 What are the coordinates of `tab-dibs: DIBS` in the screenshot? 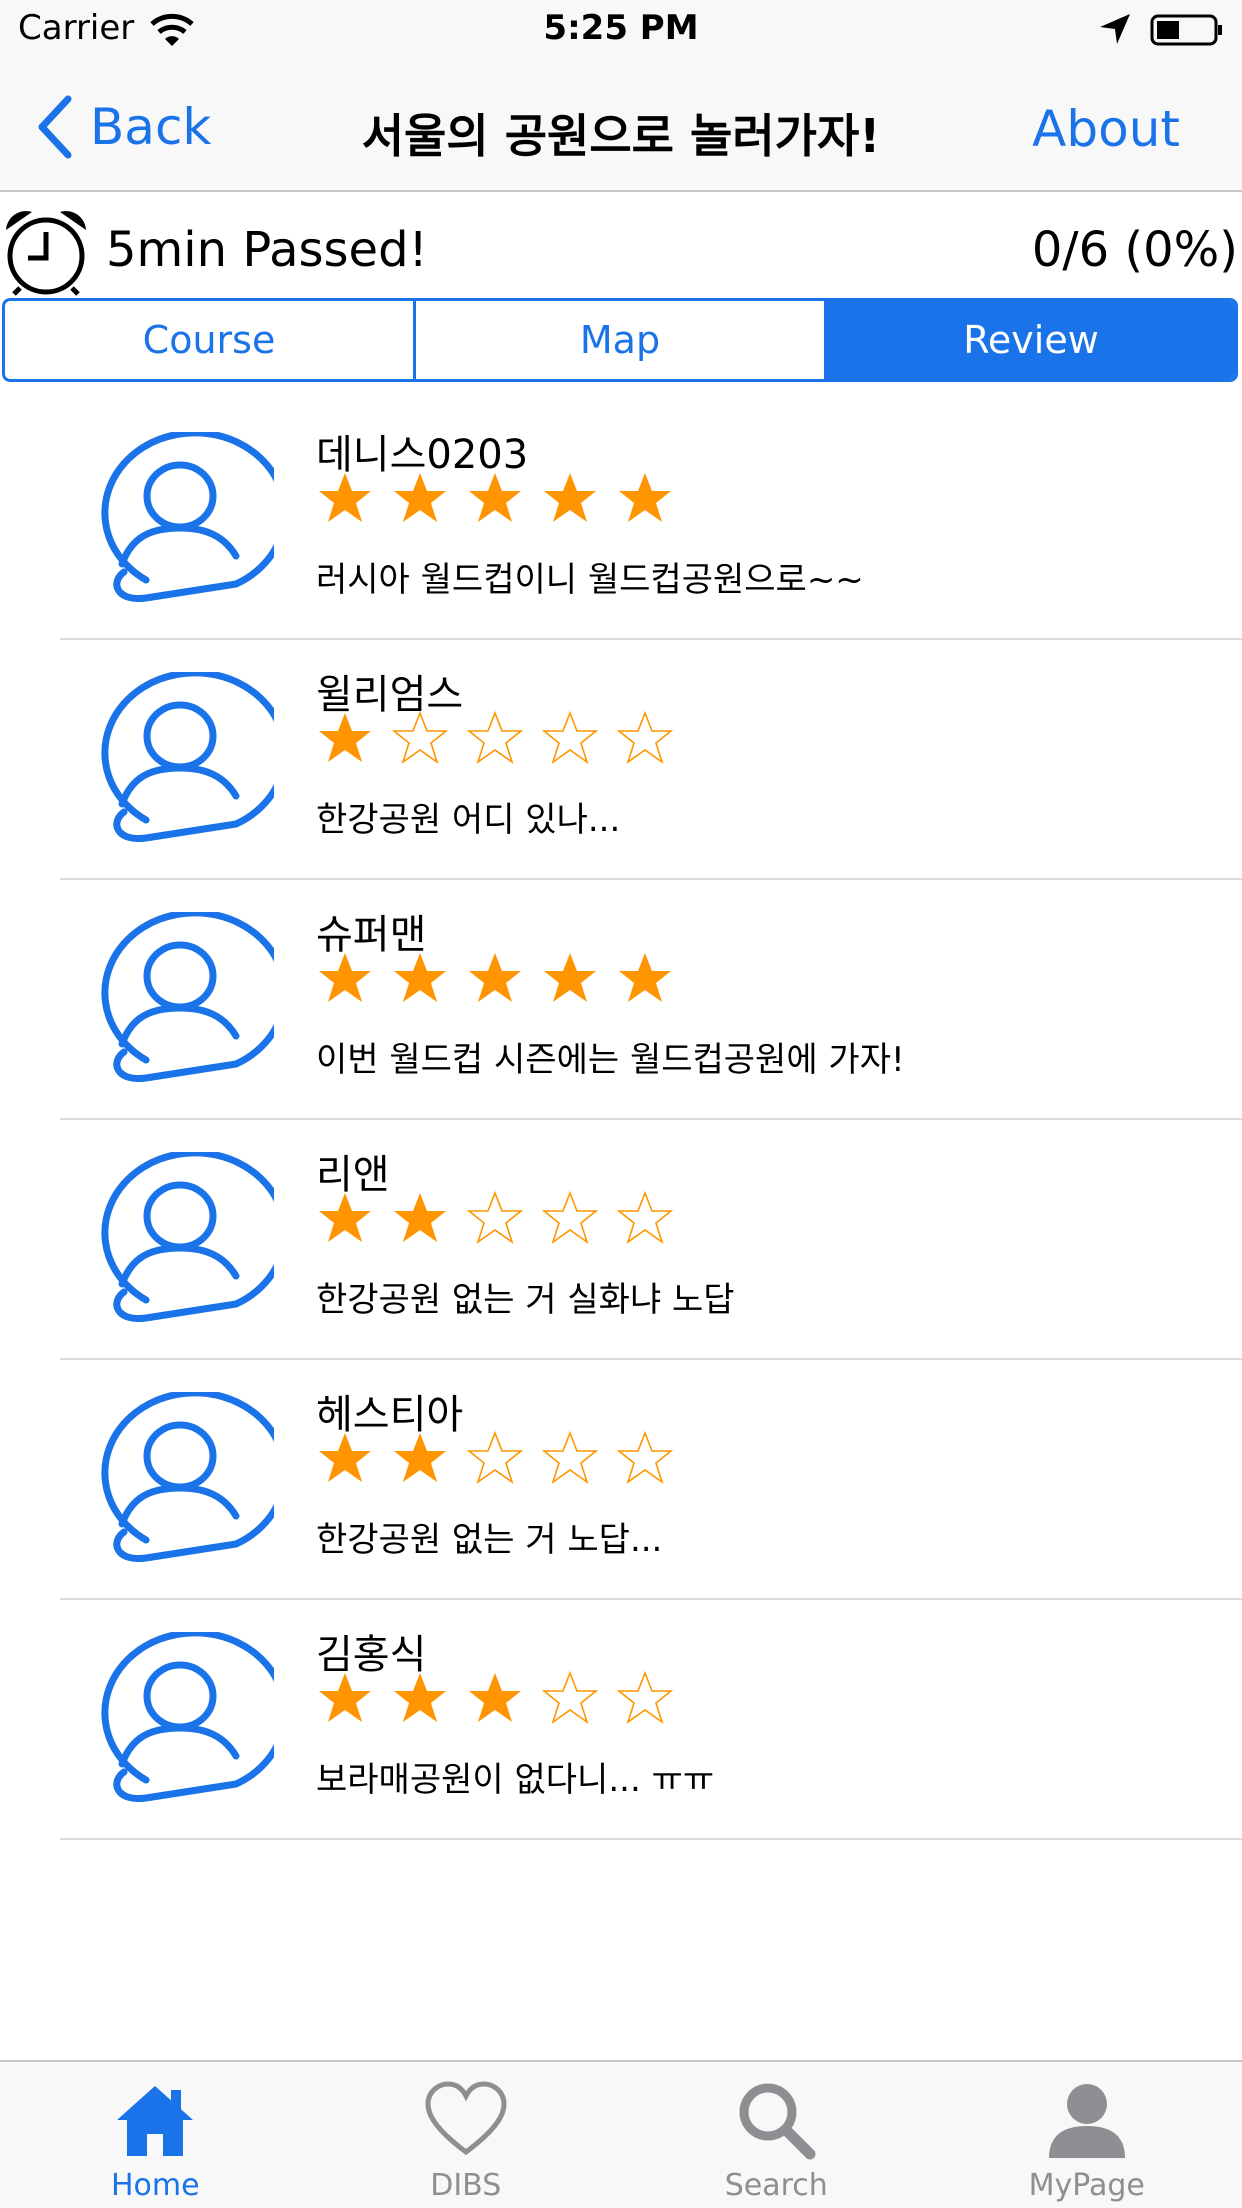 It's located at (466, 2135).